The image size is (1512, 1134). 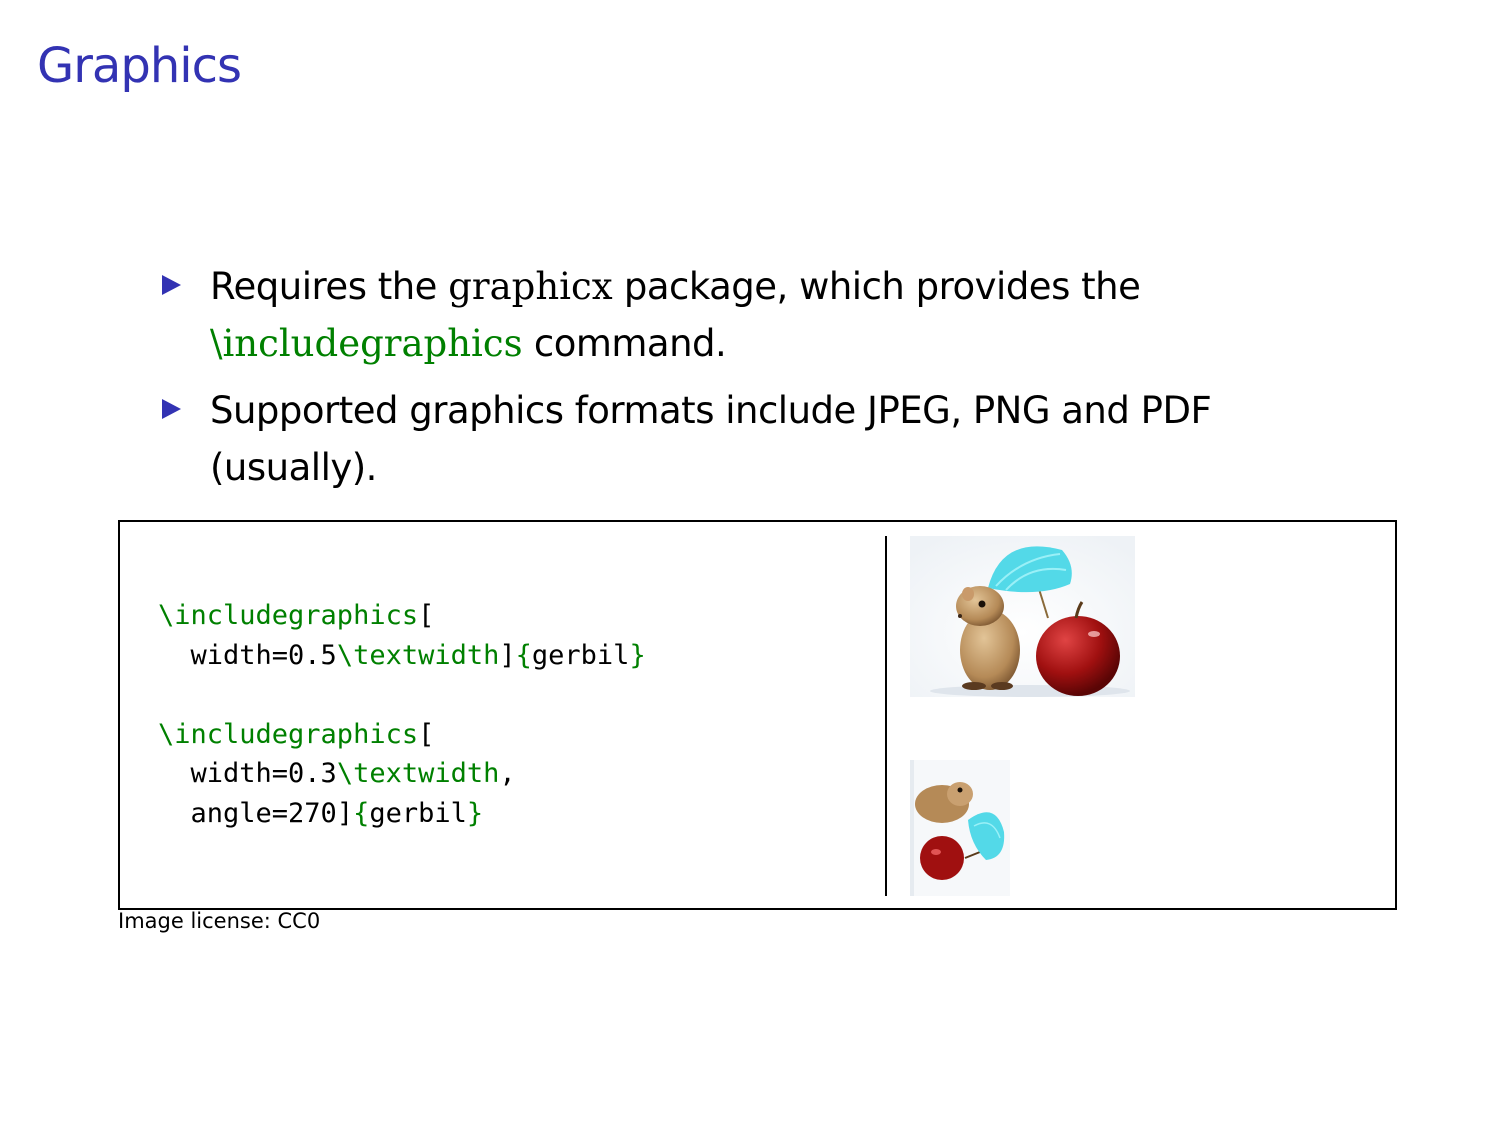 What do you see at coordinates (219, 921) in the screenshot?
I see `image-license-caption: Image license: CC0` at bounding box center [219, 921].